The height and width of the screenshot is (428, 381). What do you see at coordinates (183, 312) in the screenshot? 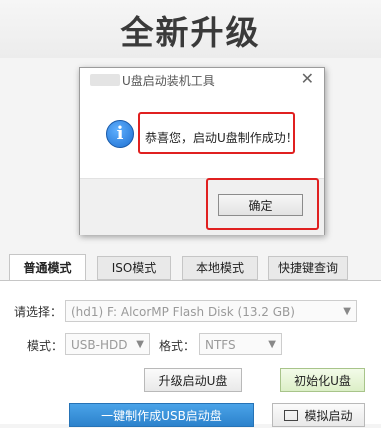
I see `device-select-value: (hd1) F: AlcorMP Flash Disk (13.2 GB)` at bounding box center [183, 312].